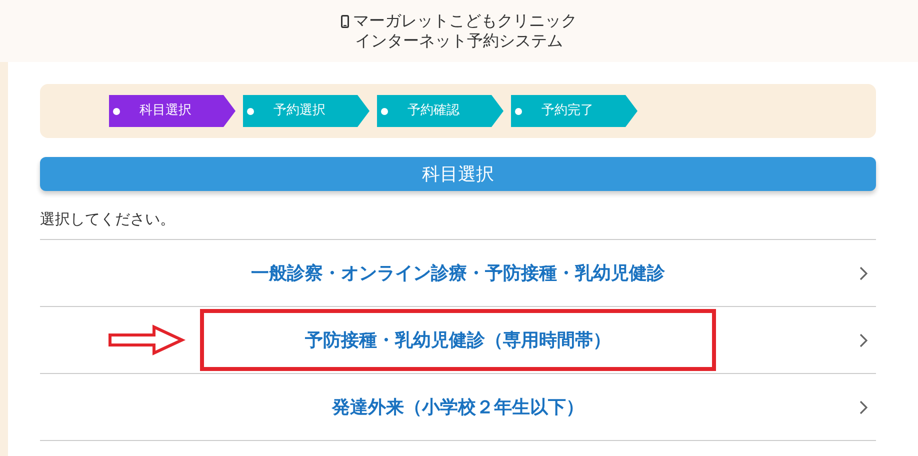 This screenshot has height=456, width=918. What do you see at coordinates (108, 219) in the screenshot?
I see `instruction-text: 選択してください。` at bounding box center [108, 219].